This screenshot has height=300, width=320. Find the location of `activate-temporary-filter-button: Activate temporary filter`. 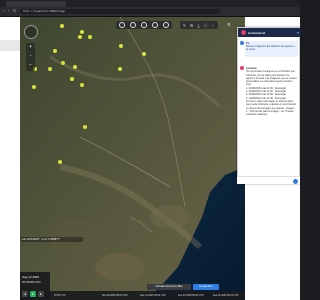

activate-temporary-filter-button: Activate temporary filter is located at coordinates (169, 287).